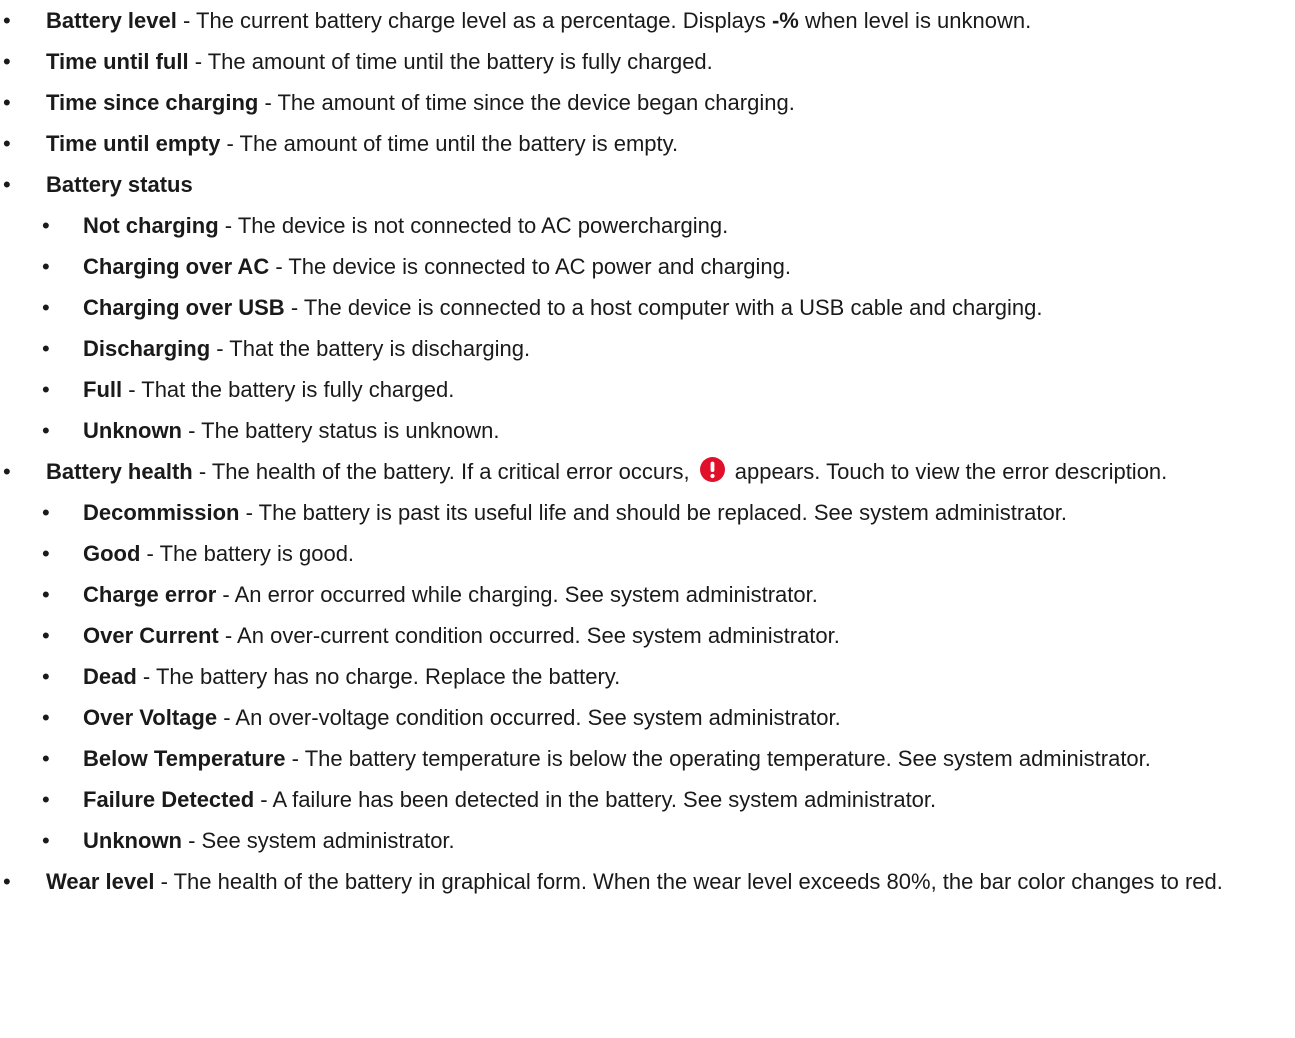 The image size is (1295, 1038). Describe the element at coordinates (370, 348) in the screenshot. I see `description-text: - That the battery is discharging.` at that location.